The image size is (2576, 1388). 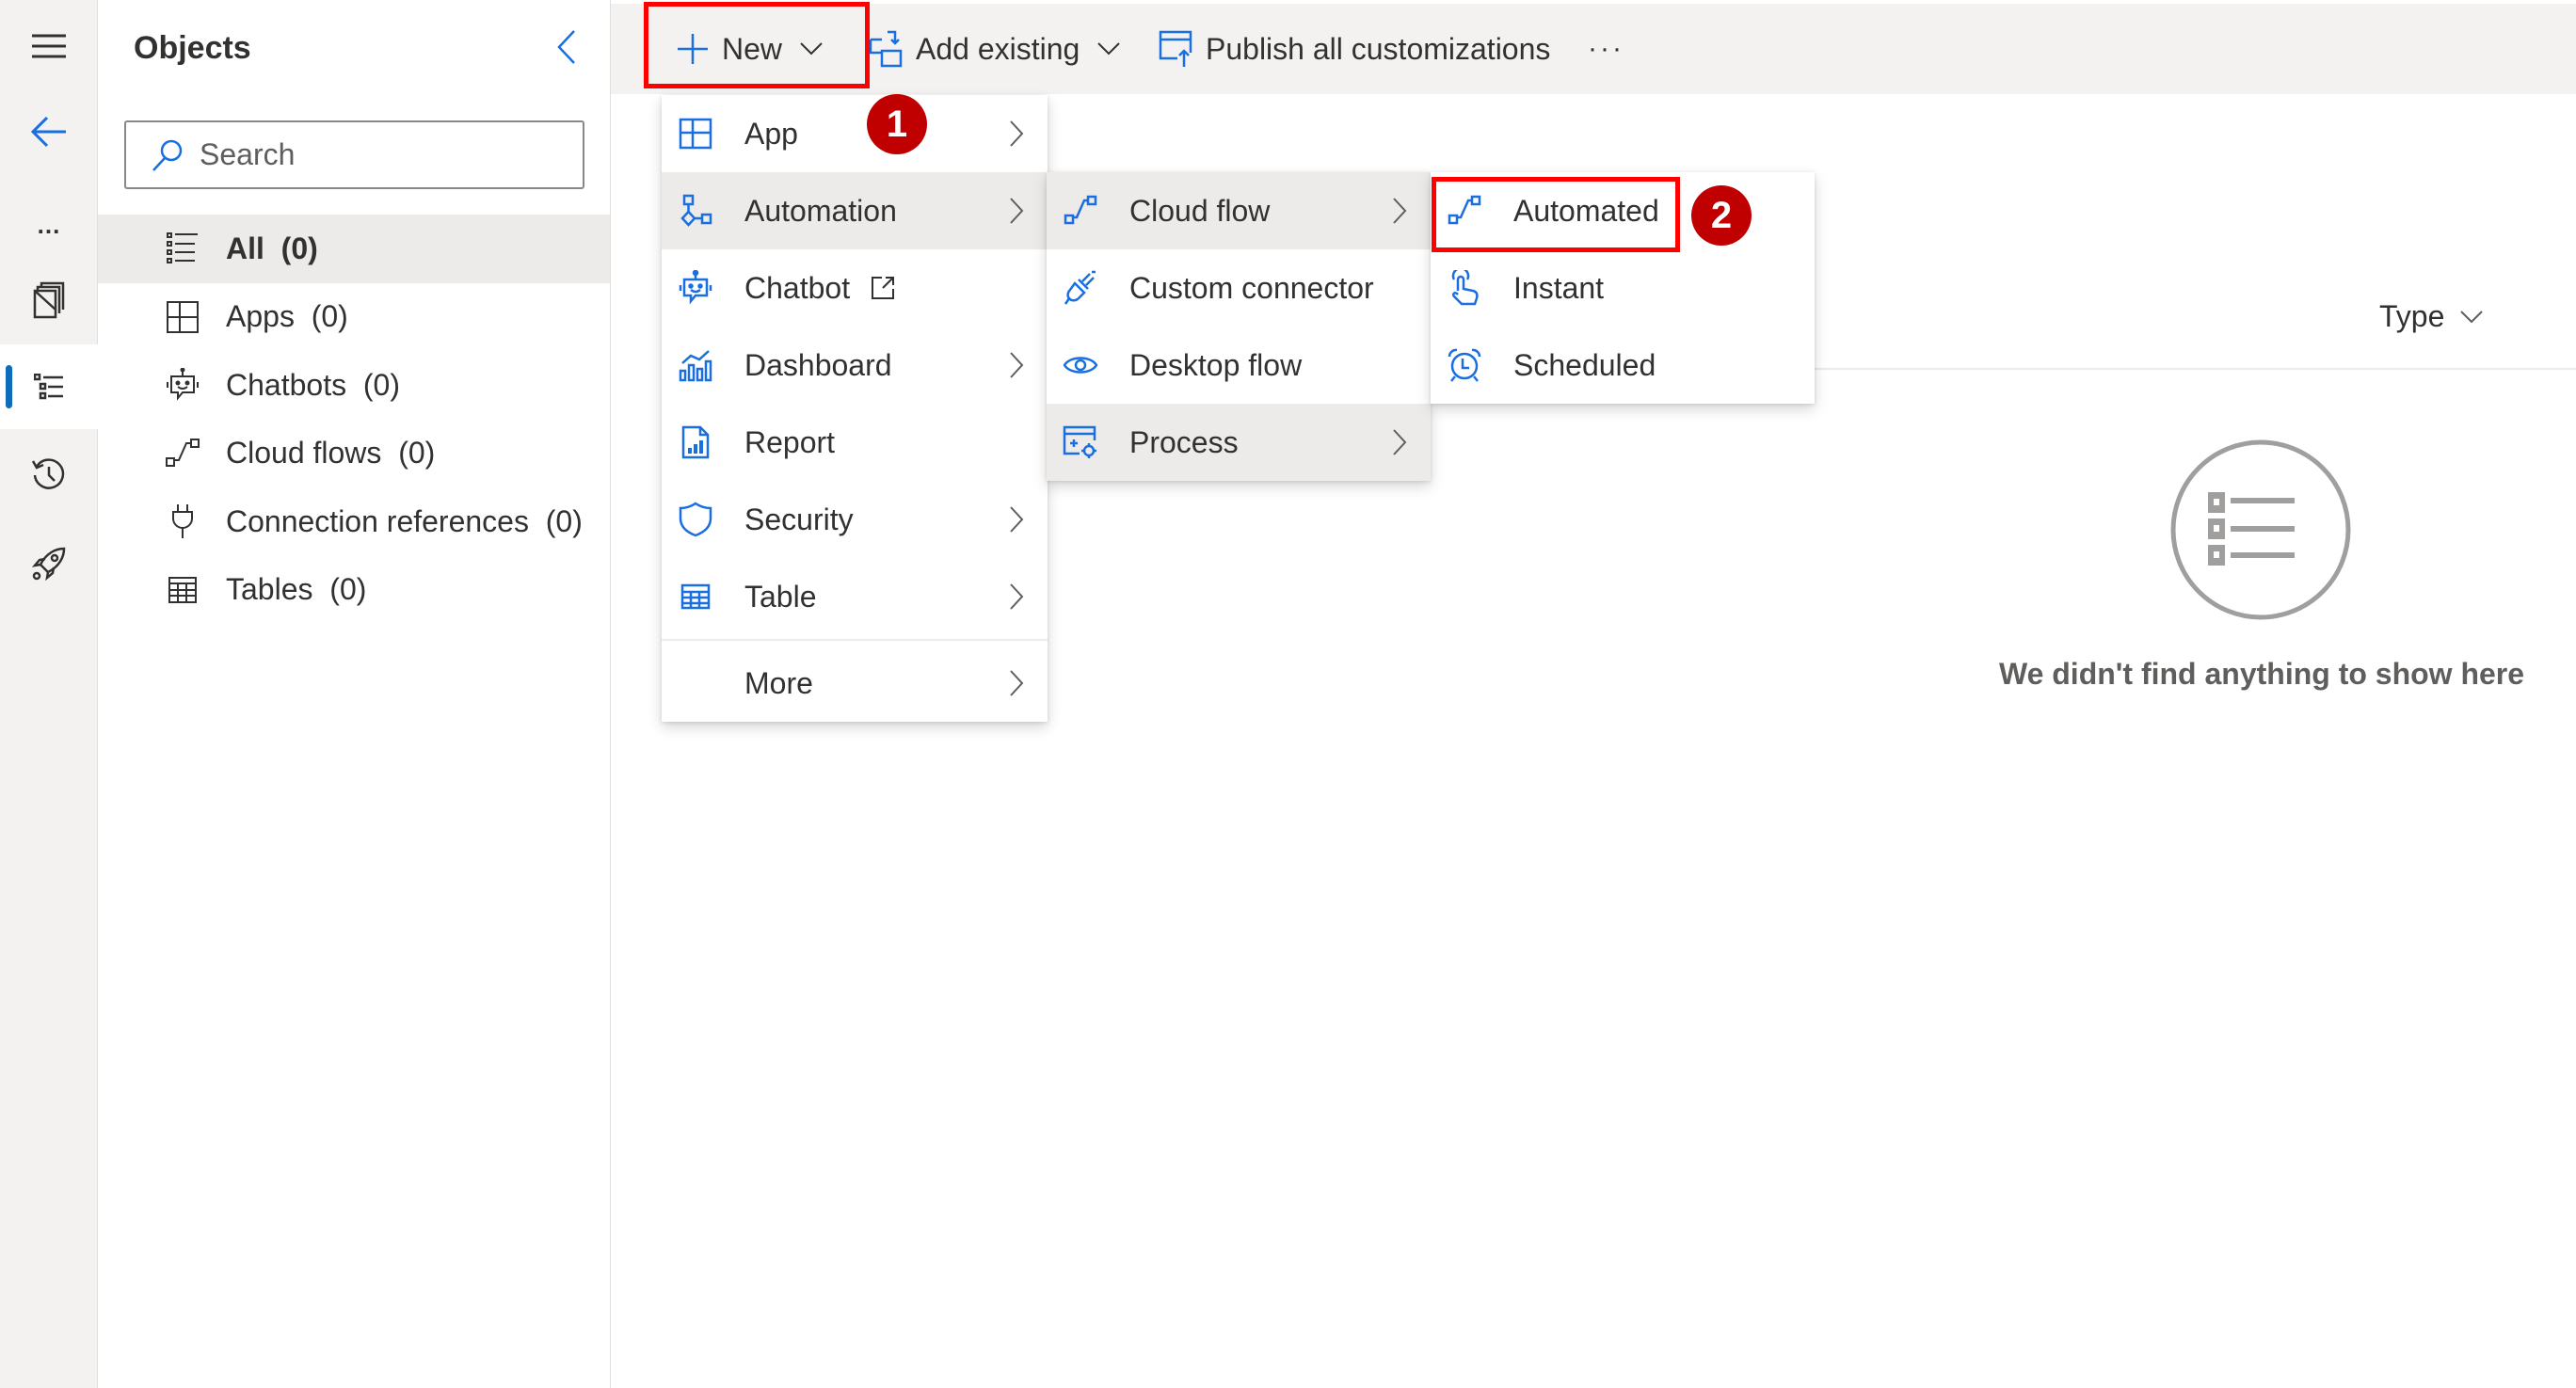 I want to click on collapse-panel-button, so click(x=566, y=47).